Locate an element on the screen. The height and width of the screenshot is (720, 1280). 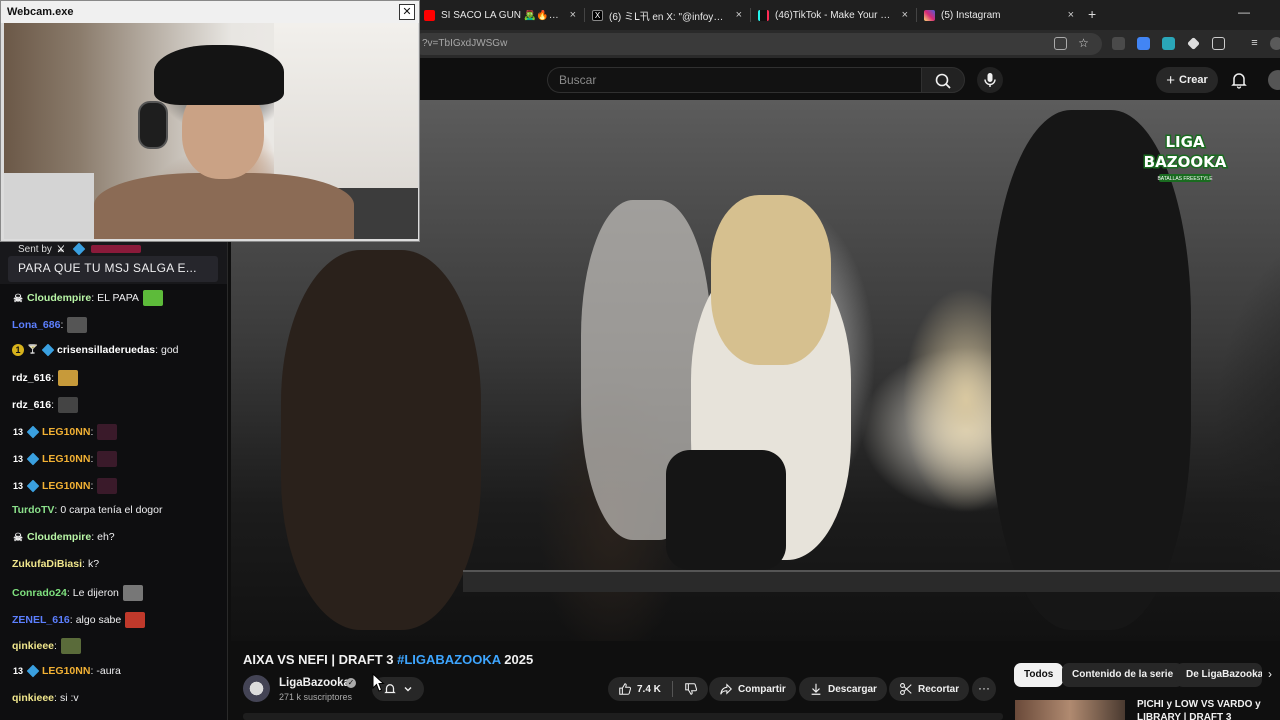
youtube-favicon-icon is located at coordinates (429, 15).